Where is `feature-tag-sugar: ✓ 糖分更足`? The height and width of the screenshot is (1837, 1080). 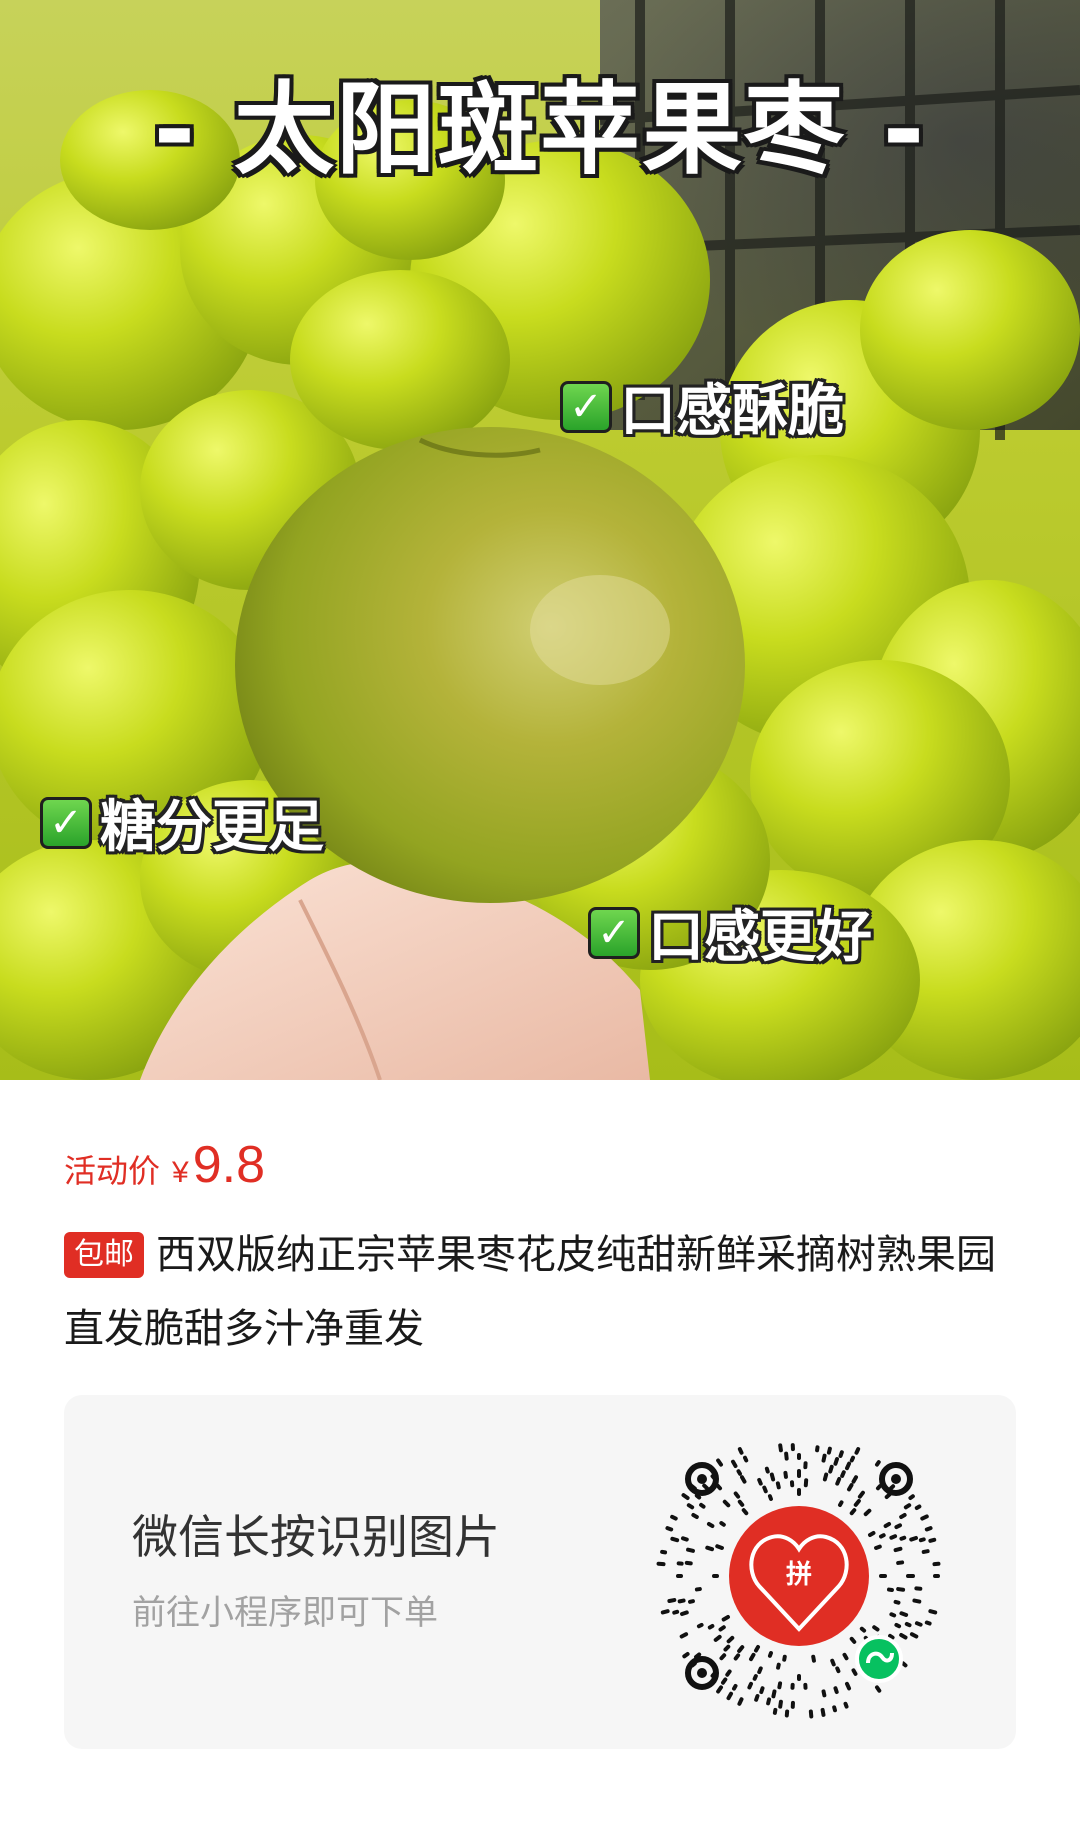 feature-tag-sugar: ✓ 糖分更足 is located at coordinates (182, 822).